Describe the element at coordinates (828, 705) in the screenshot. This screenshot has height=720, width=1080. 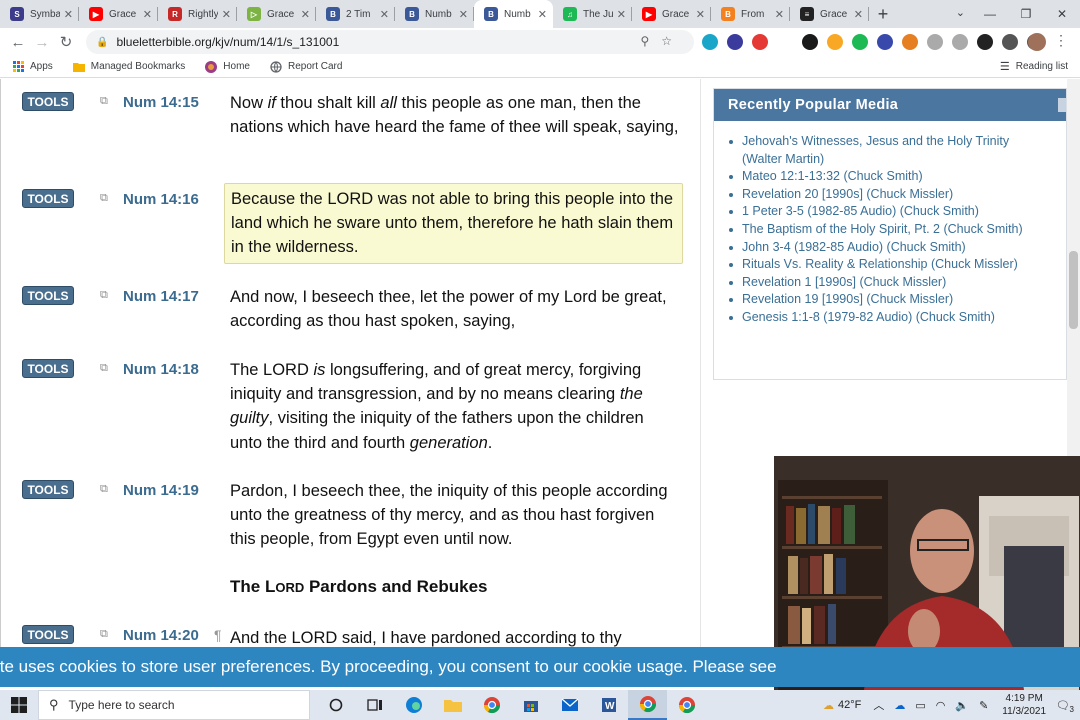
I see `weather-icon: ☁` at that location.